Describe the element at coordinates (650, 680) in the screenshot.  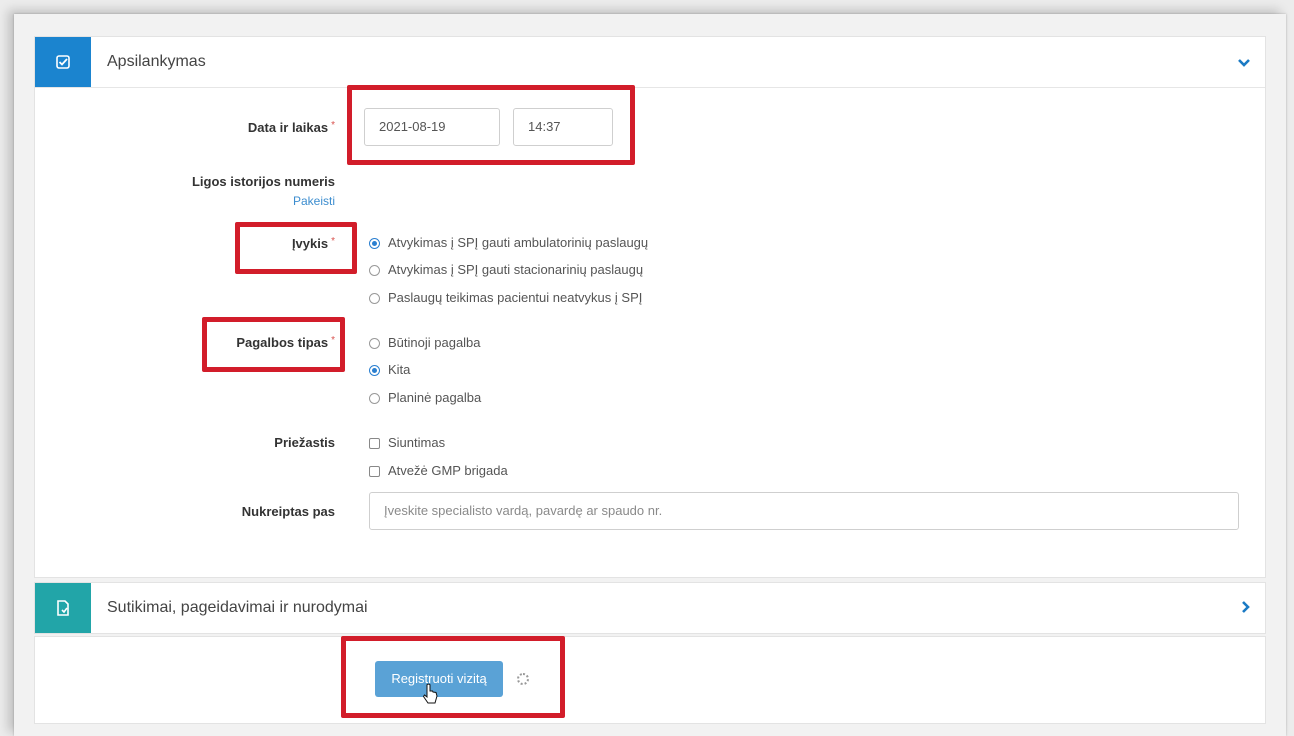
I see `footer-panel: Registruoti vizitą` at that location.